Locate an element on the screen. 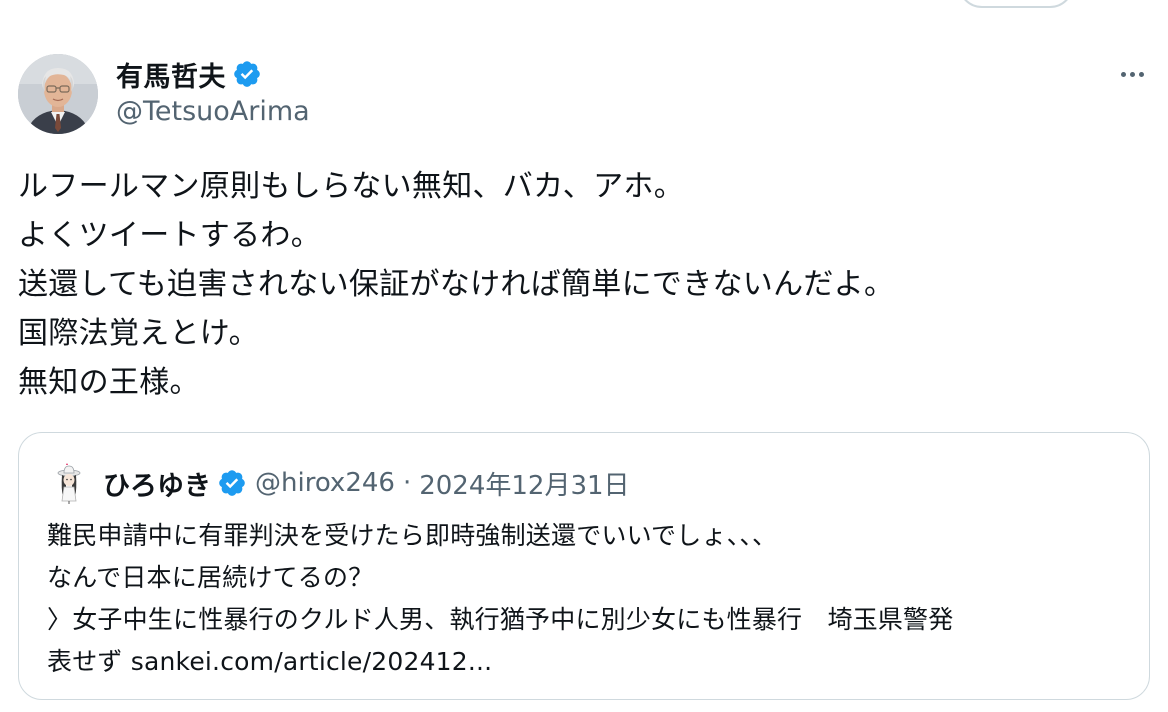 This screenshot has height=712, width=1168. quoted-tweet-line: 難民申請中に有罪判決を受けたら即時強制送還でいいでしょ、、、 is located at coordinates (412, 535).